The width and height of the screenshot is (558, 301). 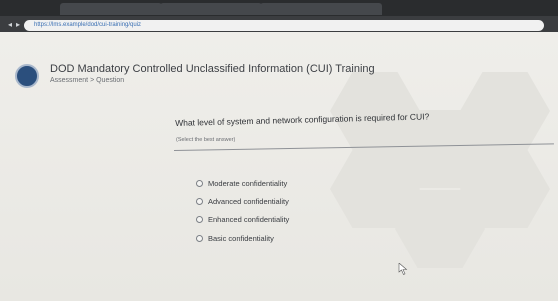 I want to click on answer-label: Enhanced confidentiality, so click(x=249, y=219).